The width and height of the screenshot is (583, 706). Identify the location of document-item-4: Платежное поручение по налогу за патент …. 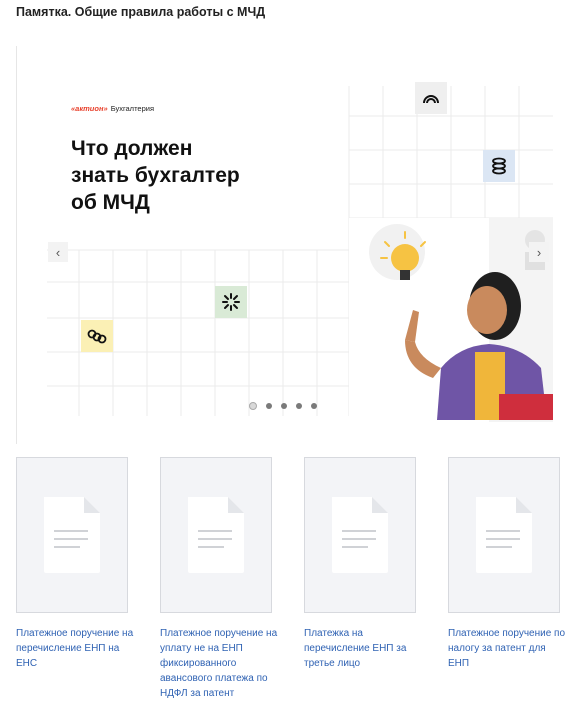
(506, 564).